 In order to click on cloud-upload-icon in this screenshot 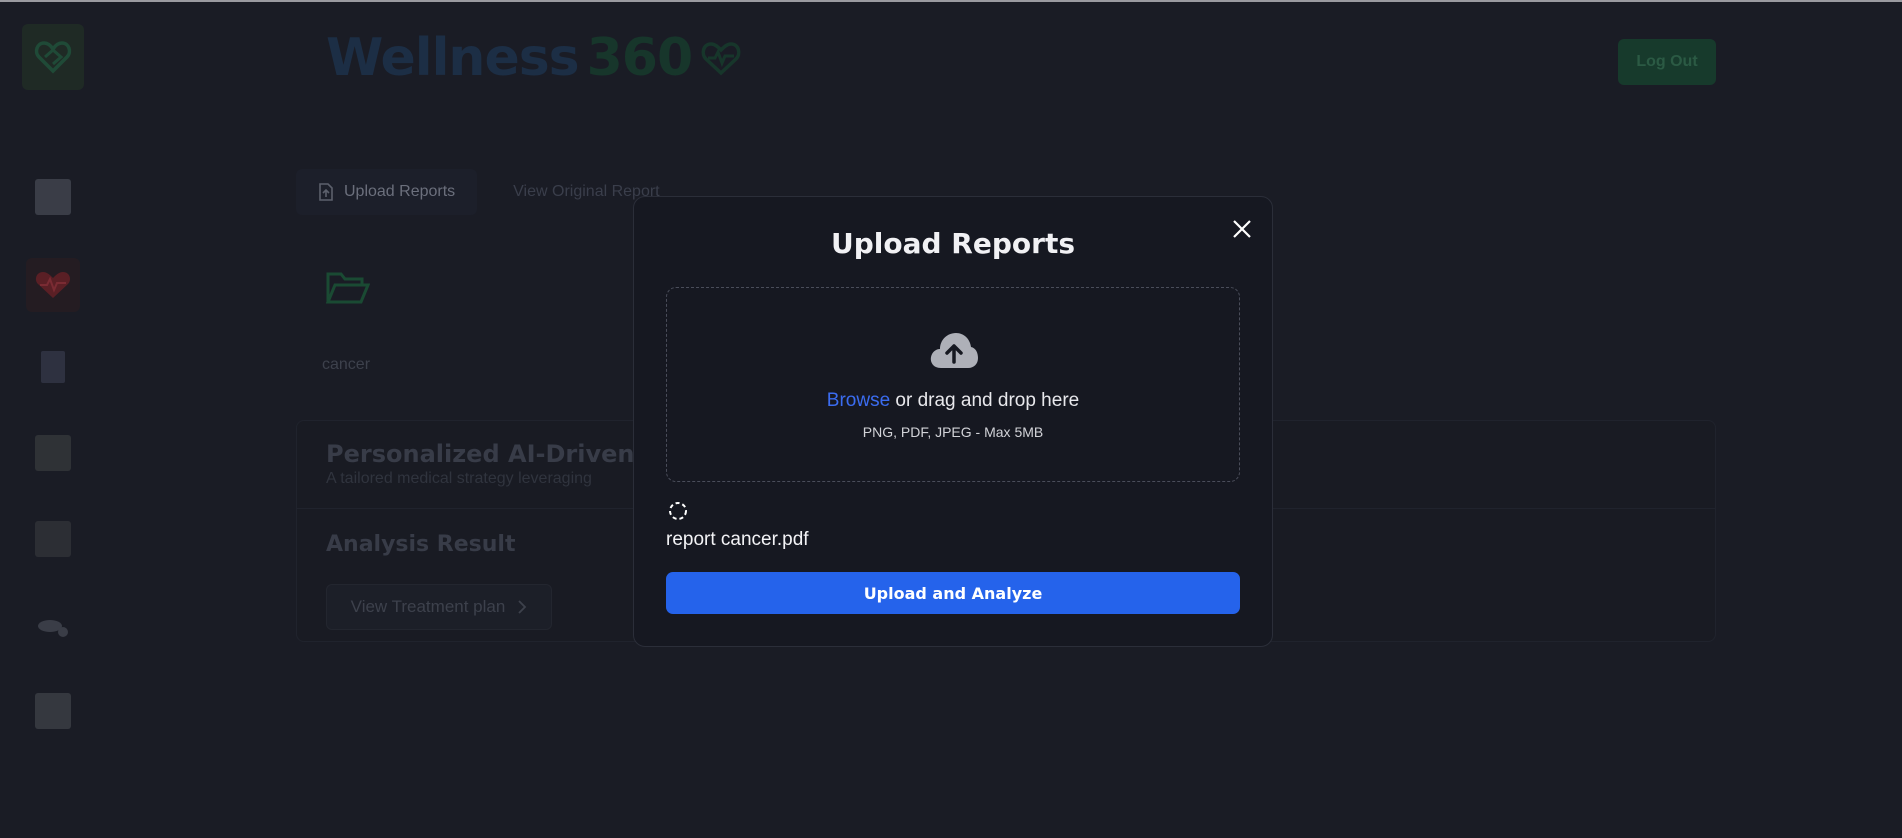, I will do `click(954, 350)`.